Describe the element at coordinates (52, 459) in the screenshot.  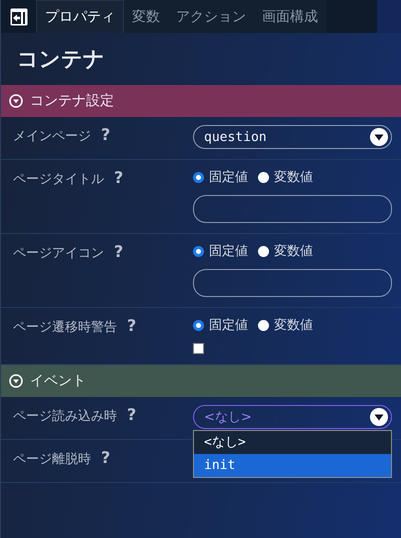
I see `field-label: ページ離脱時` at that location.